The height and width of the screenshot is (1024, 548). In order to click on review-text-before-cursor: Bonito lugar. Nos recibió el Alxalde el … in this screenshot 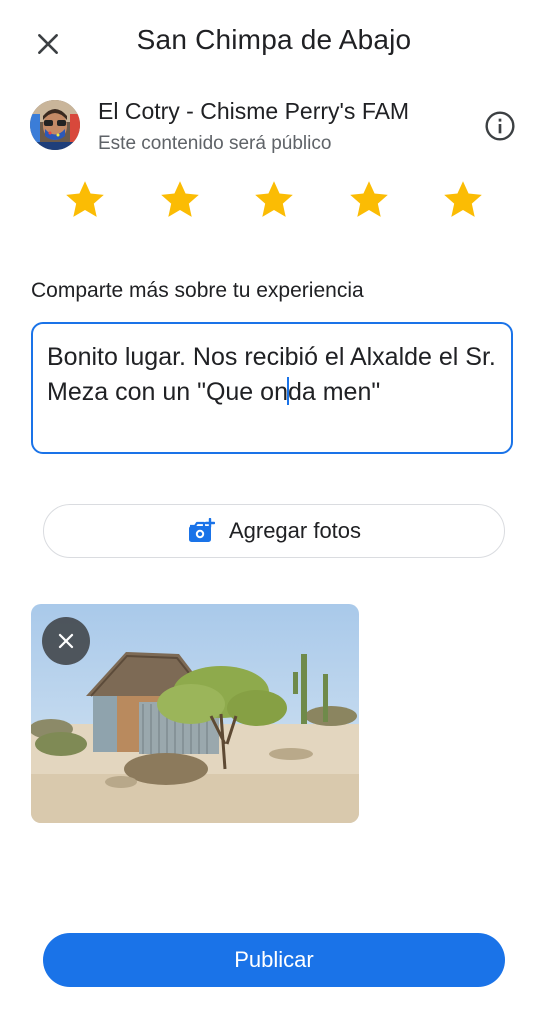, I will do `click(271, 374)`.